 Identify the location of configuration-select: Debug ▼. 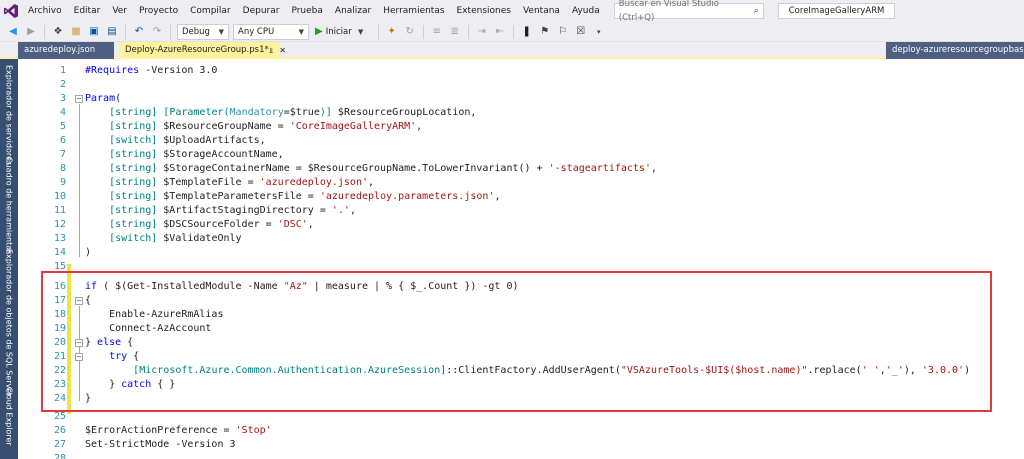
(203, 31).